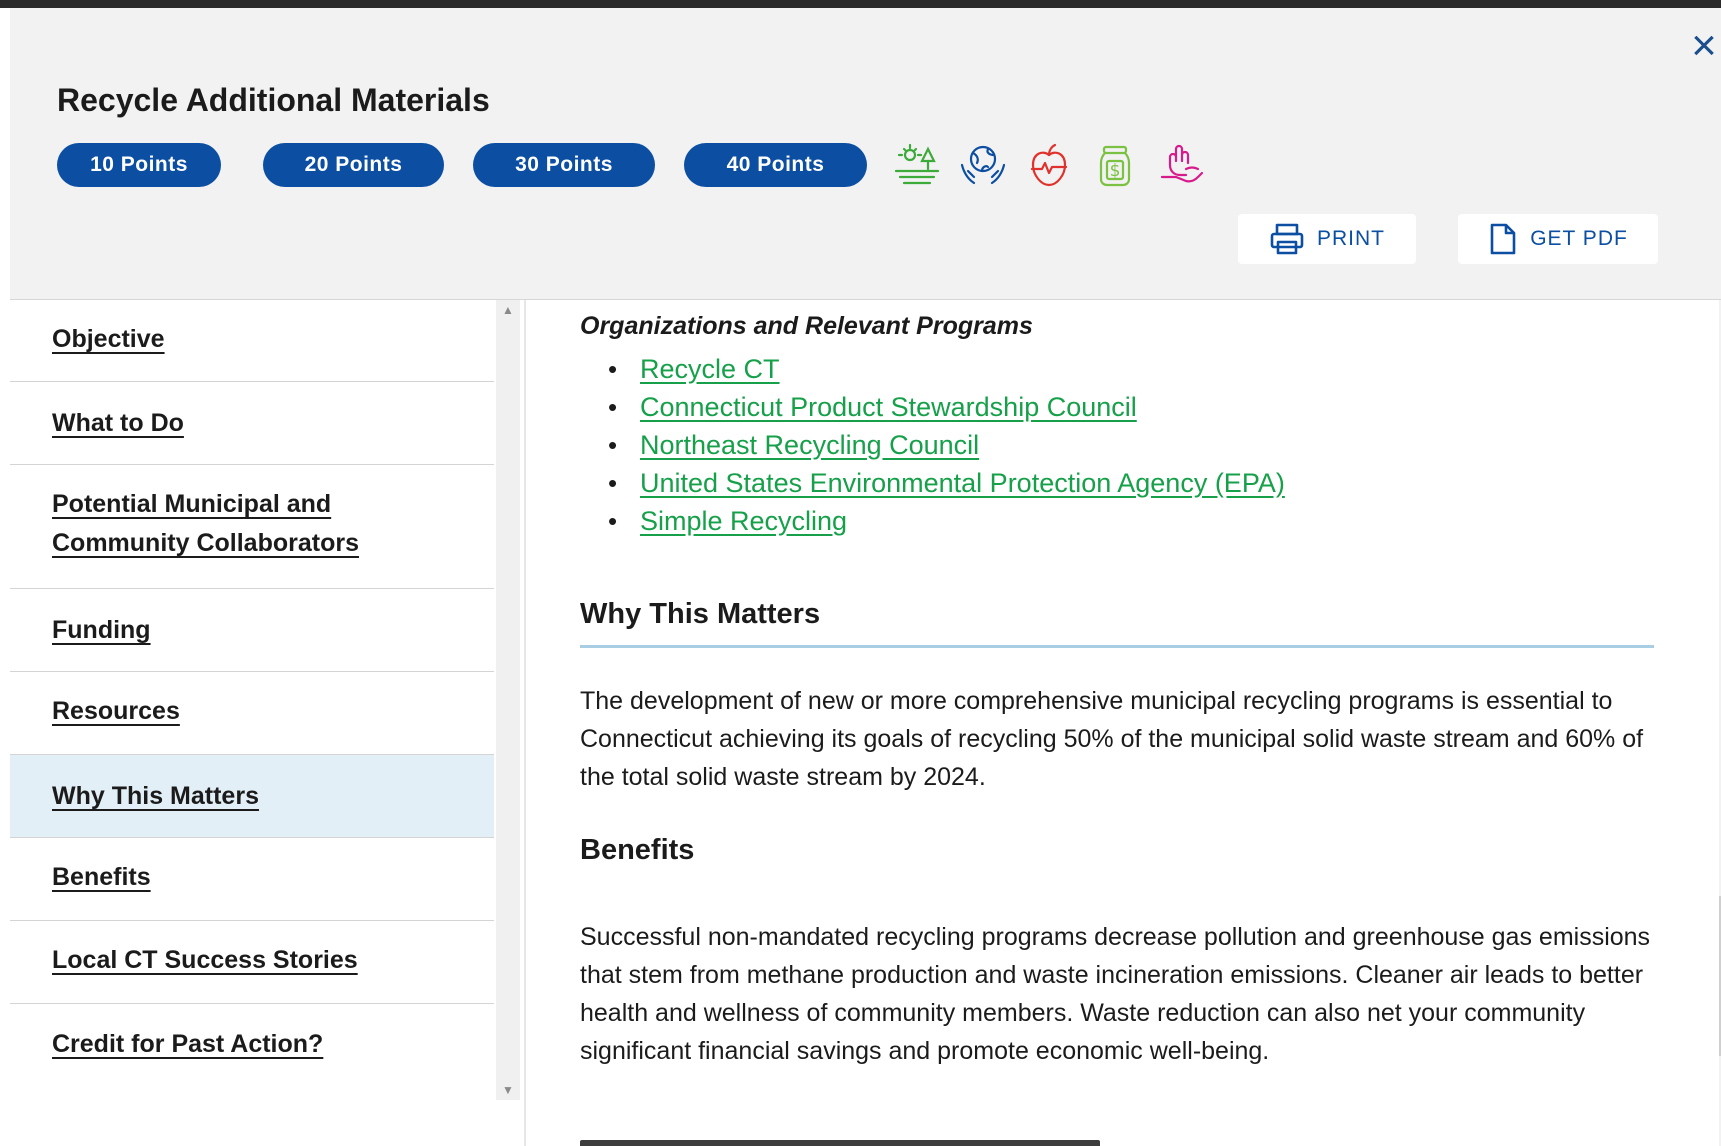  What do you see at coordinates (806, 326) in the screenshot?
I see `organizations-heading: Organizations and Relevant Programs` at bounding box center [806, 326].